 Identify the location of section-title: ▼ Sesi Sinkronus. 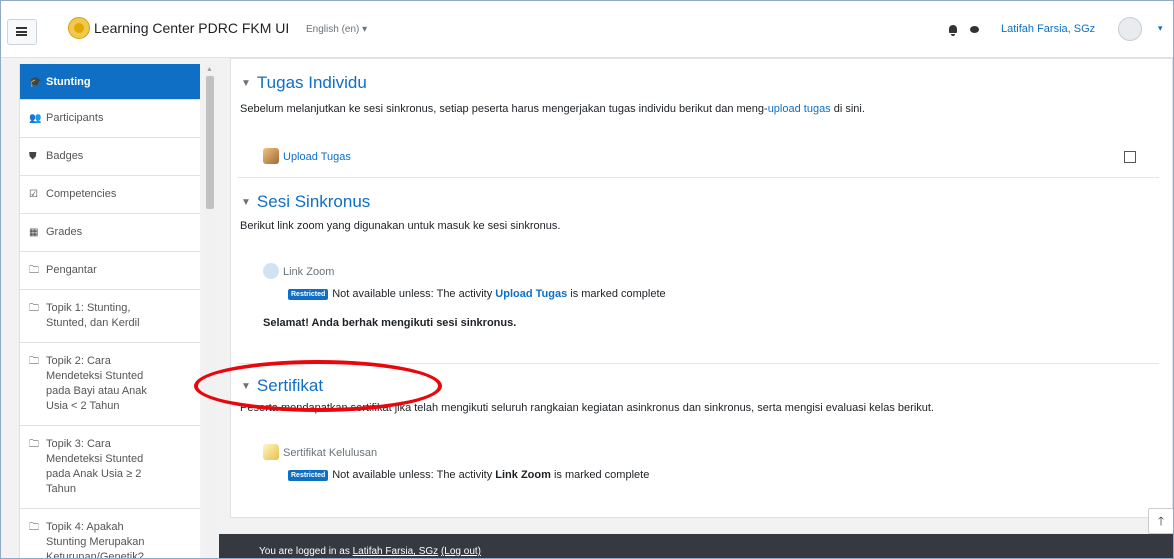
(305, 202).